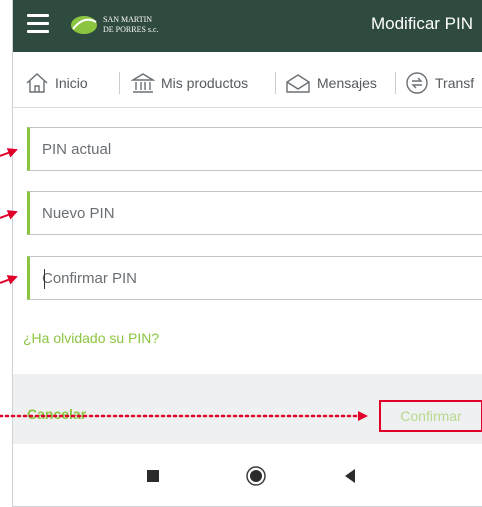 This screenshot has height=507, width=482. I want to click on app-header: SAN MARTIN DE PORRES s.c. Modificar PIN, so click(247, 26).